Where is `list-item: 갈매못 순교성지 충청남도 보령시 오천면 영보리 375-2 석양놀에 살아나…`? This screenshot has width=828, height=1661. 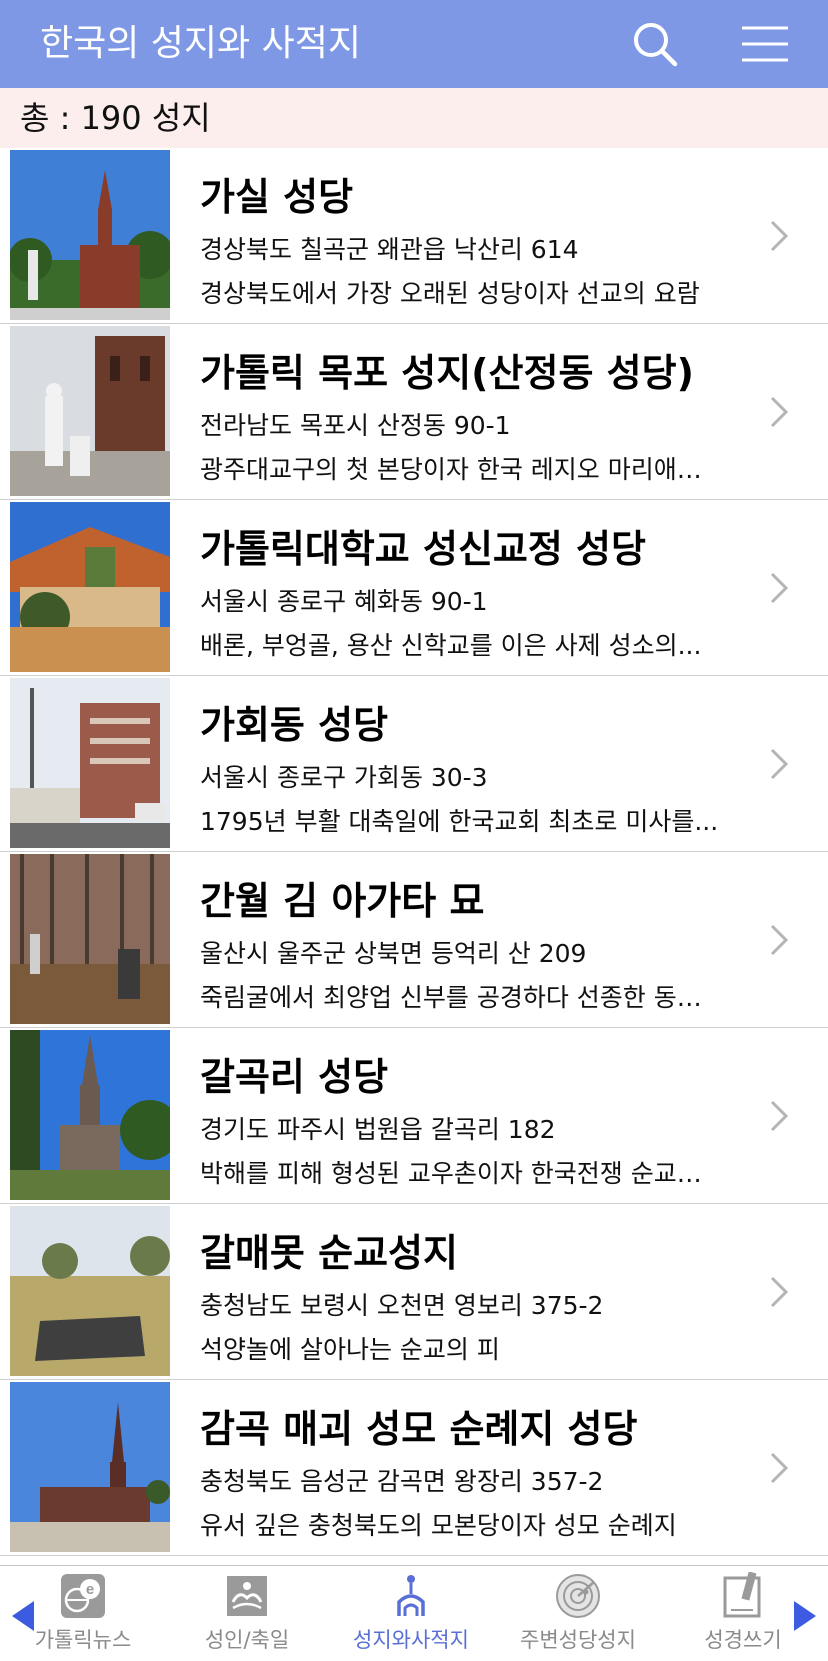
list-item: 갈매못 순교성지 충청남도 보령시 오천면 영보리 375-2 석양놀에 살아나… is located at coordinates (414, 1292).